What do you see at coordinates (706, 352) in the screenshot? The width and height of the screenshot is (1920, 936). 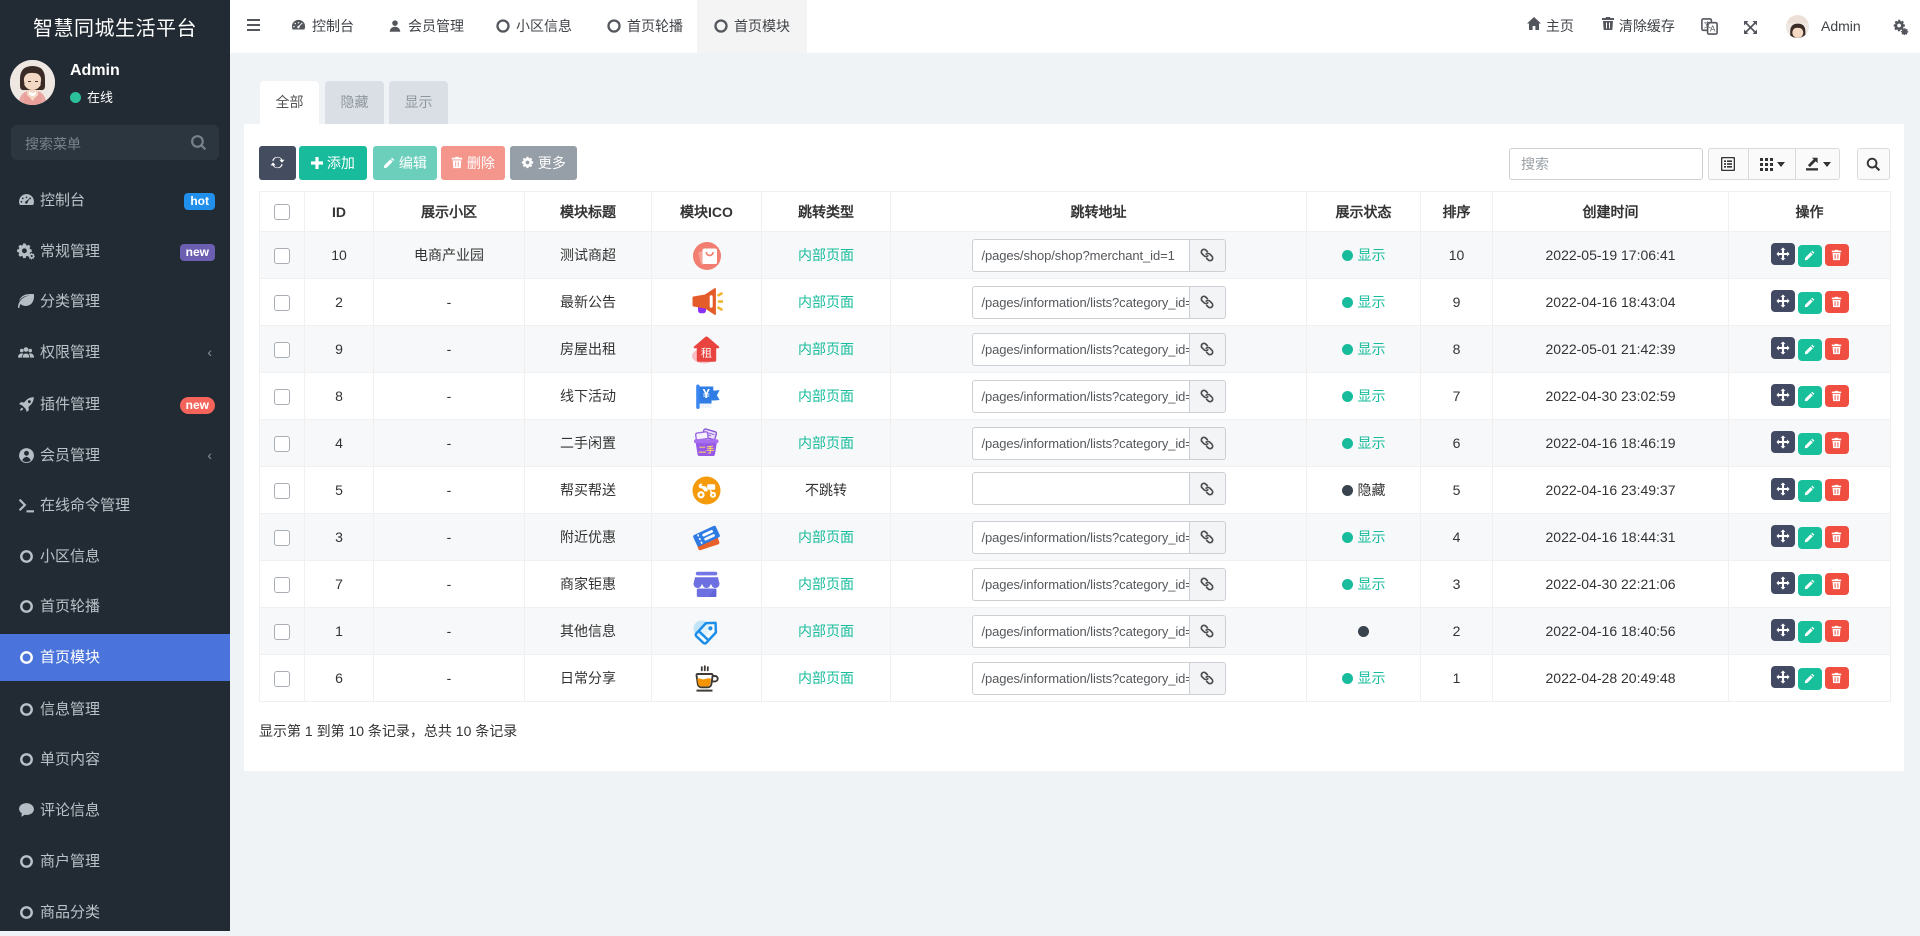 I see `svg-text: 租` at bounding box center [706, 352].